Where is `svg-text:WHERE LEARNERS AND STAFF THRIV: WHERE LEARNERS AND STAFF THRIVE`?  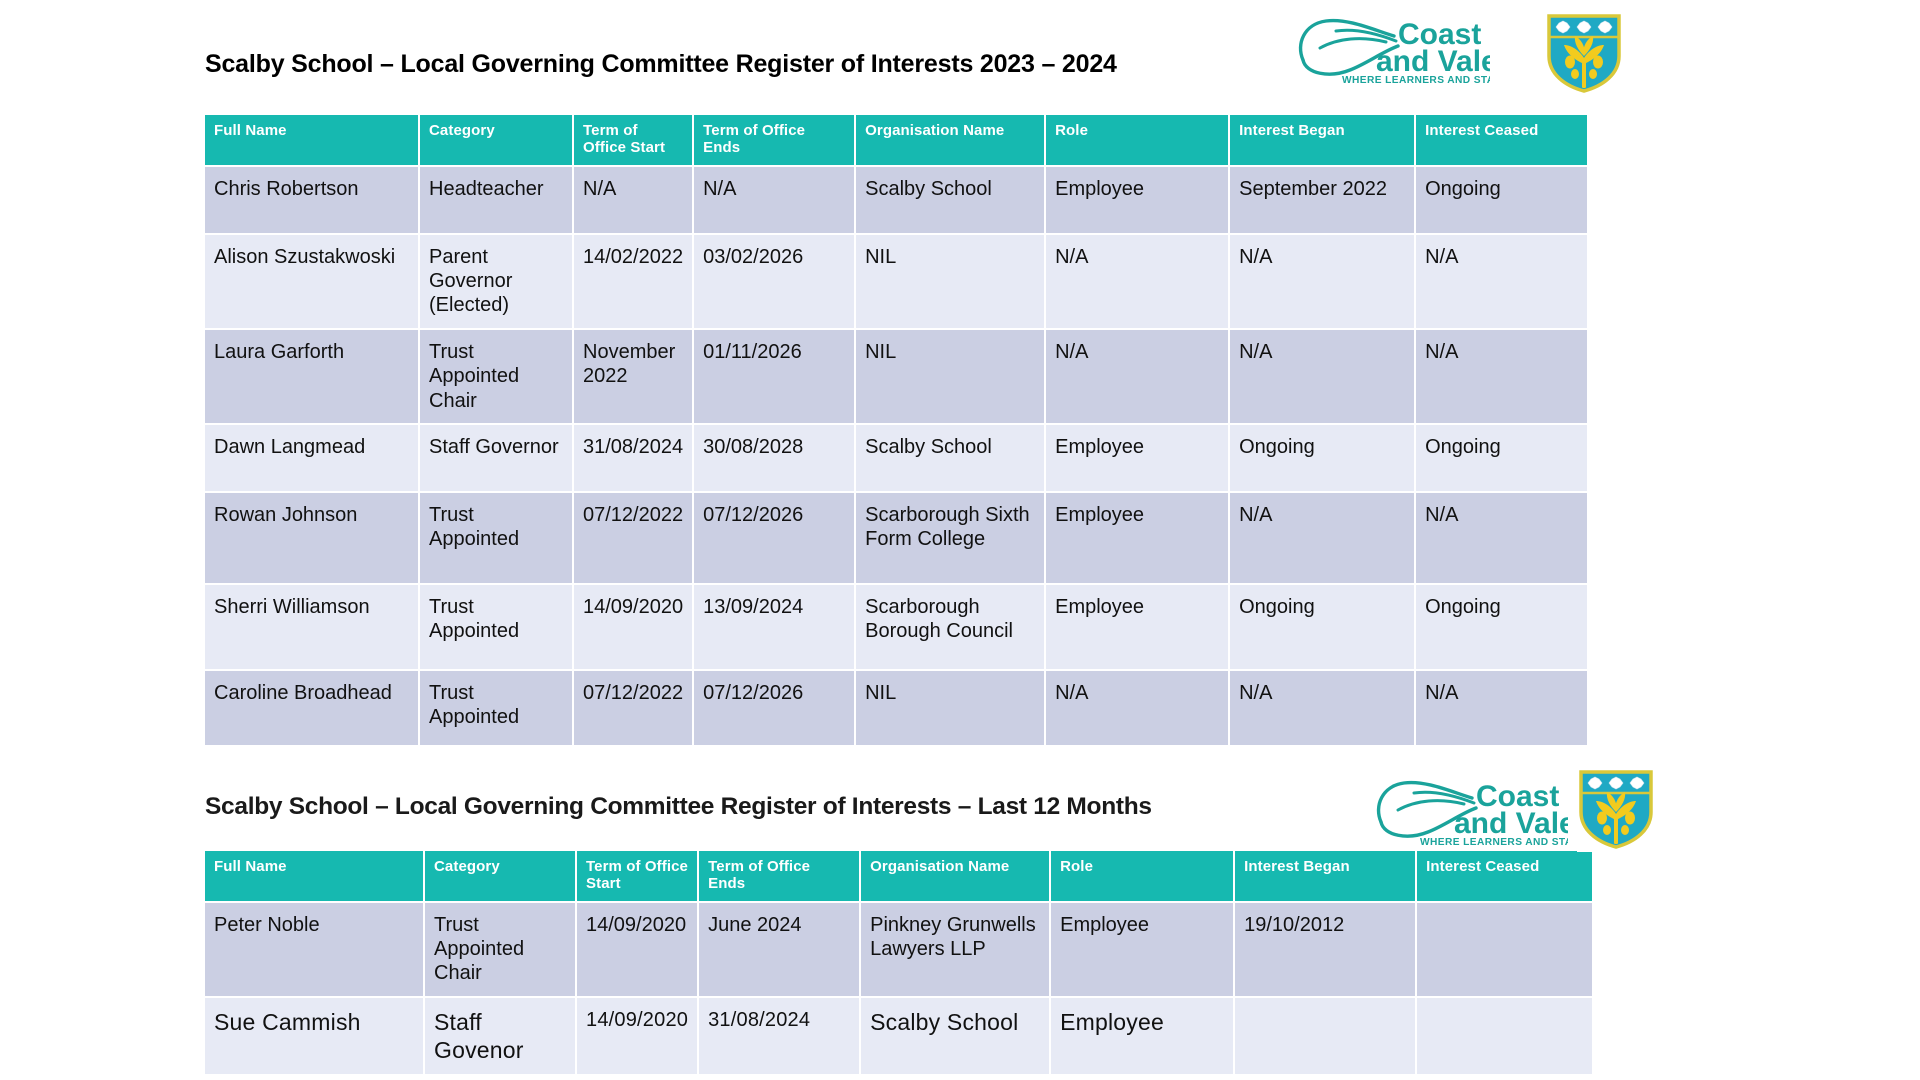 svg-text:WHERE LEARNERS AND STAFF THRIV: WHERE LEARNERS AND STAFF THRIVE is located at coordinates (1416, 80).